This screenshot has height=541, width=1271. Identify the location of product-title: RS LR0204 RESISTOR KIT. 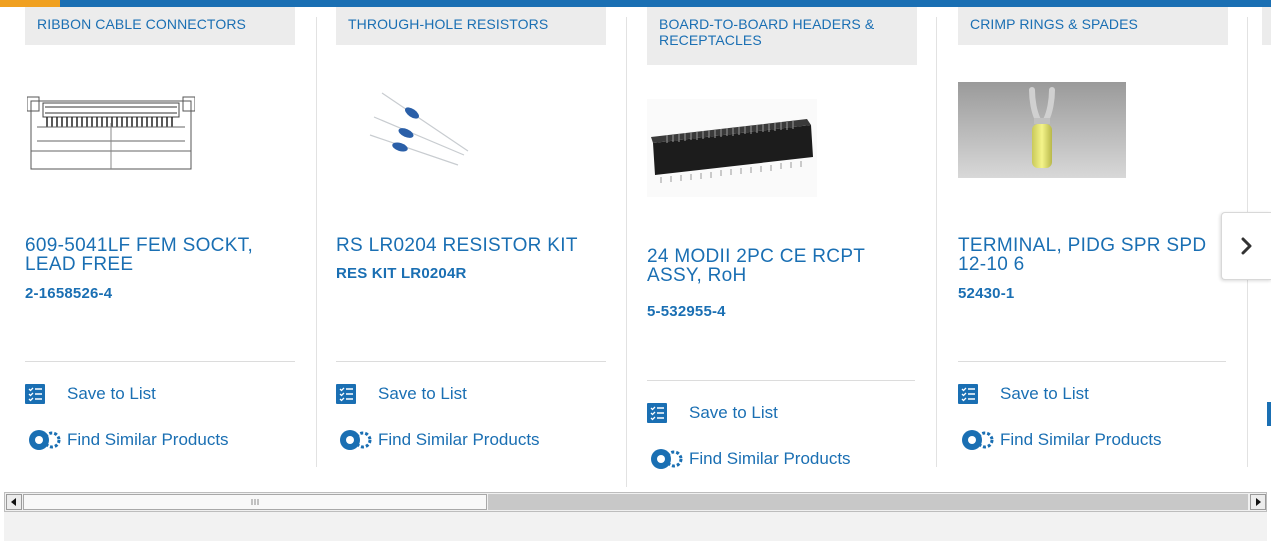
(471, 245).